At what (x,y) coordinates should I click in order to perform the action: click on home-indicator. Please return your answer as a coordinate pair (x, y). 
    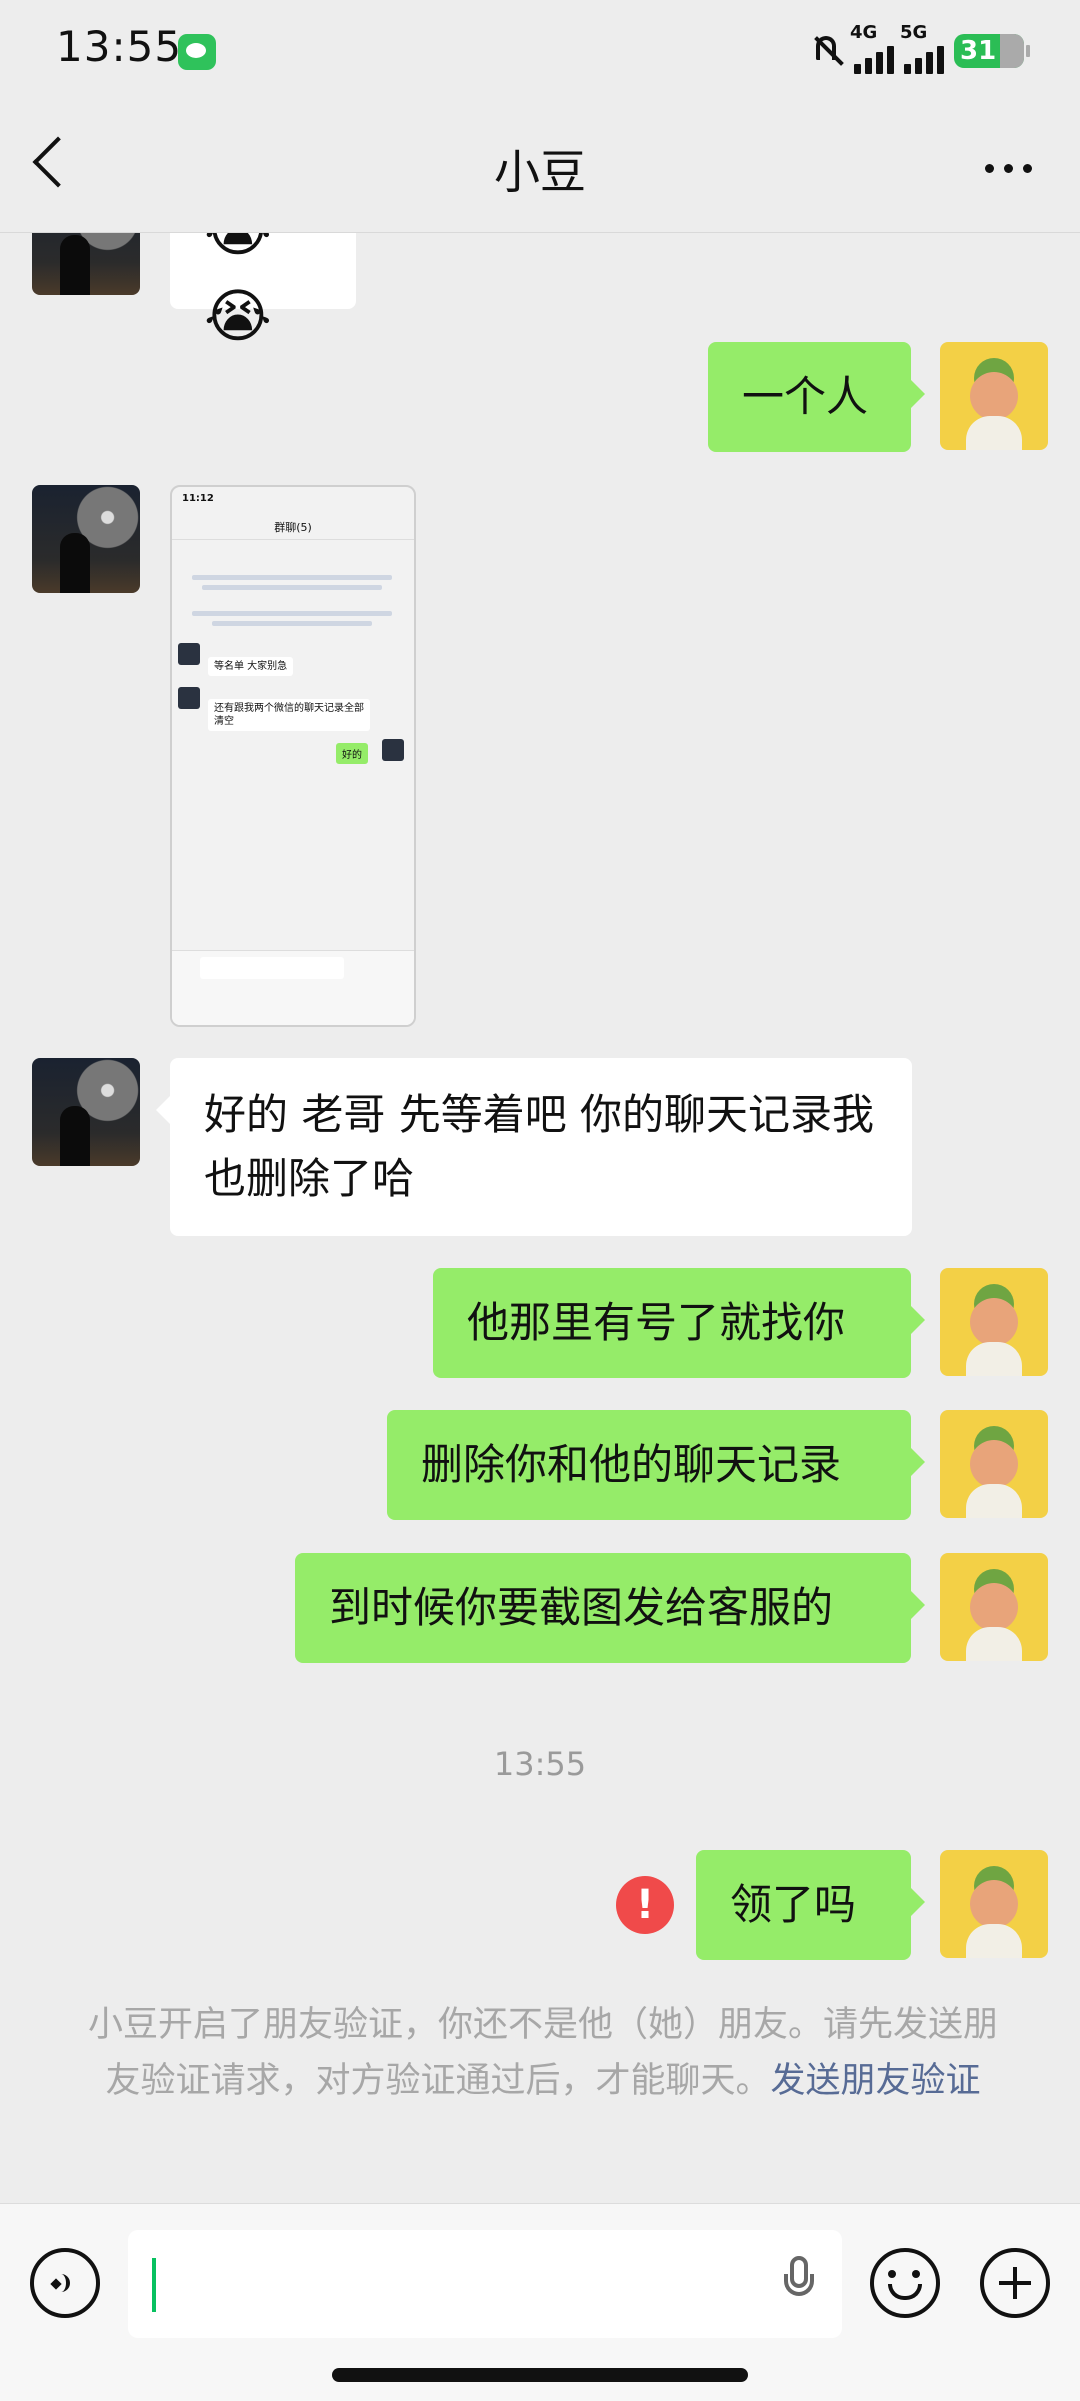
    Looking at the image, I should click on (540, 2375).